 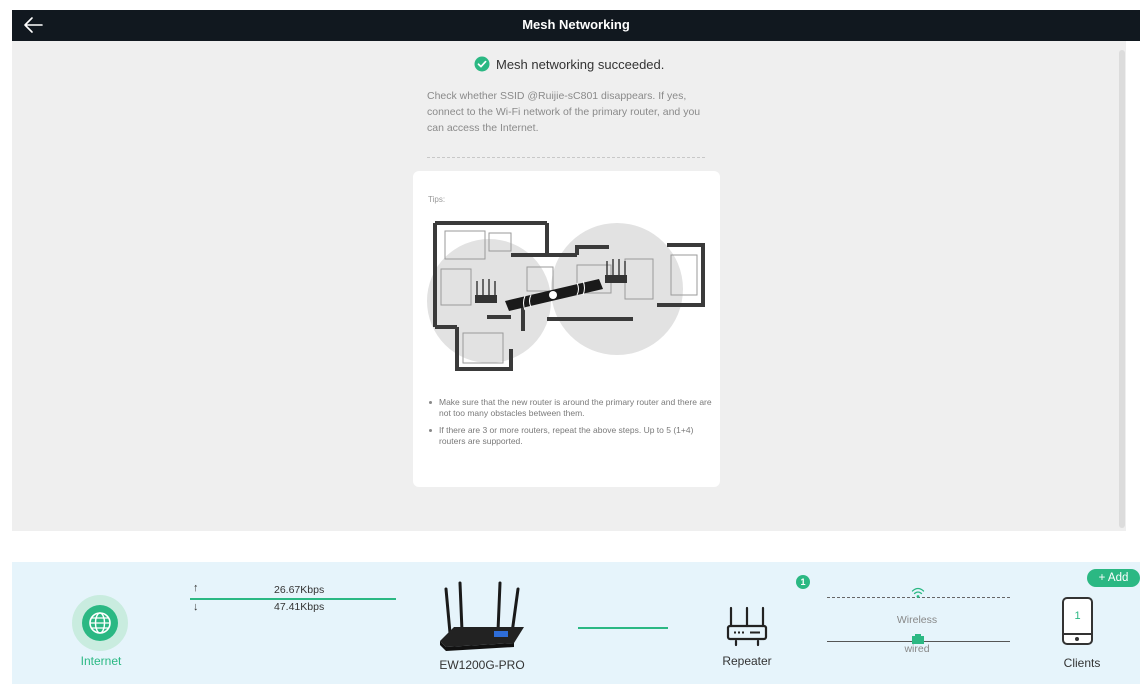 I want to click on divider, so click(x=566, y=157).